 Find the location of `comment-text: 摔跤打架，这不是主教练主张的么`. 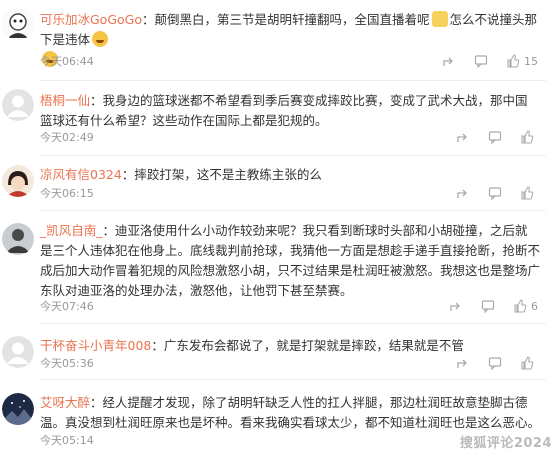

comment-text: 摔跤打架，这不是主教练主张的么 is located at coordinates (228, 174).